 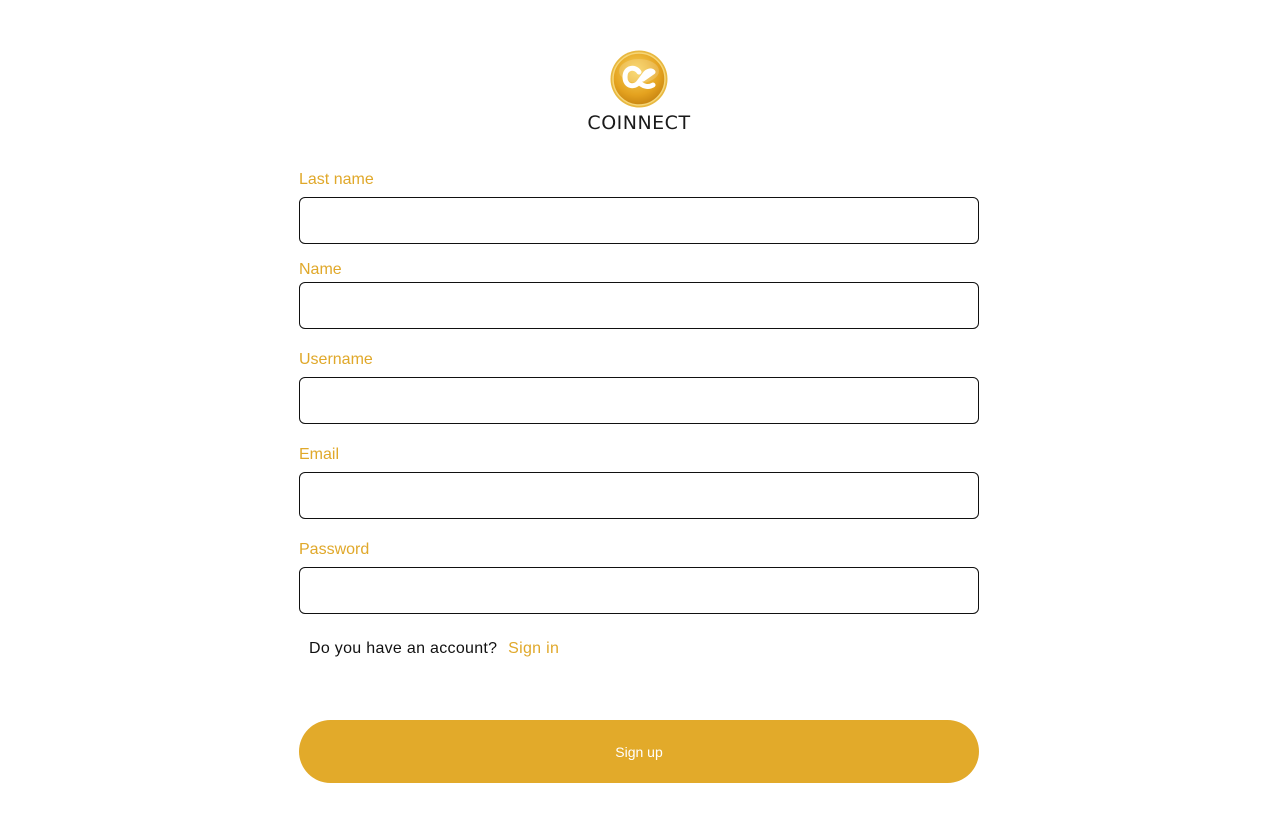 What do you see at coordinates (336, 179) in the screenshot?
I see `last-name-label: Last name` at bounding box center [336, 179].